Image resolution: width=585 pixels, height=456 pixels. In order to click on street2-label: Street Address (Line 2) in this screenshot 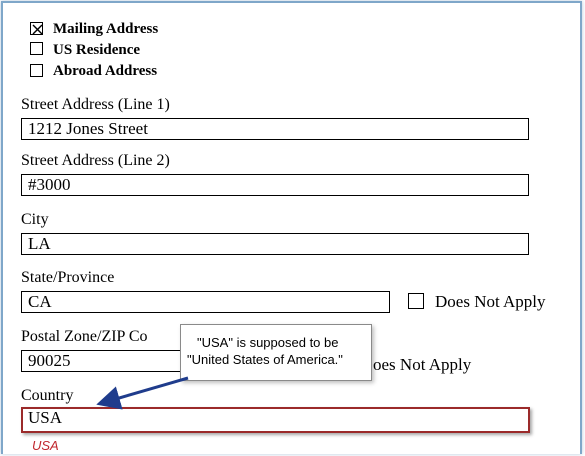, I will do `click(95, 160)`.